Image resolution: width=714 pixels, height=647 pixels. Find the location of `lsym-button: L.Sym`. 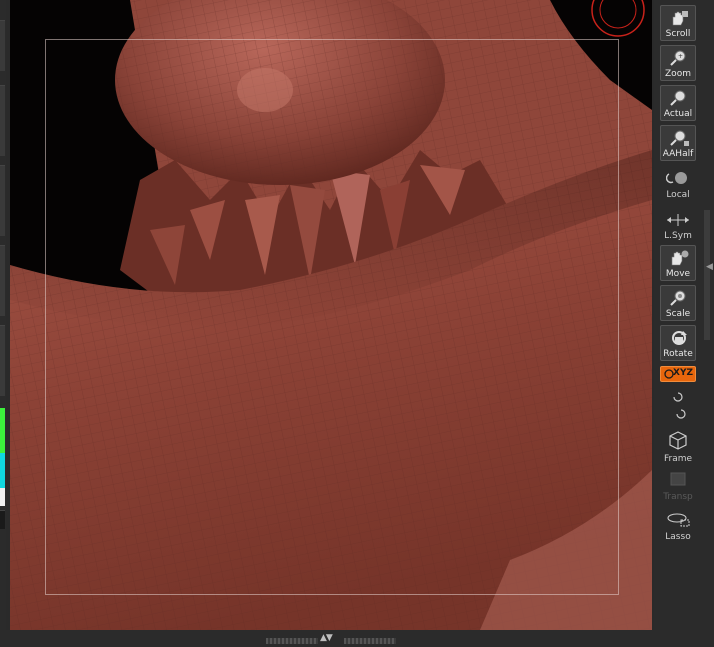

lsym-button: L.Sym is located at coordinates (678, 226).